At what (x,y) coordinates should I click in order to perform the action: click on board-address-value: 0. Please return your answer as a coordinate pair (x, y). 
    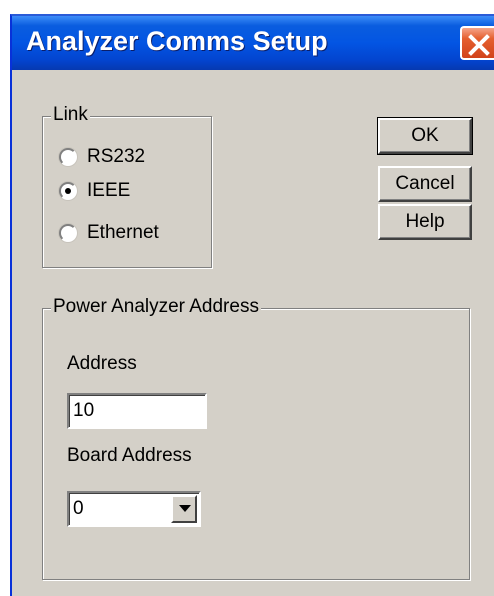
    Looking at the image, I should click on (78, 508).